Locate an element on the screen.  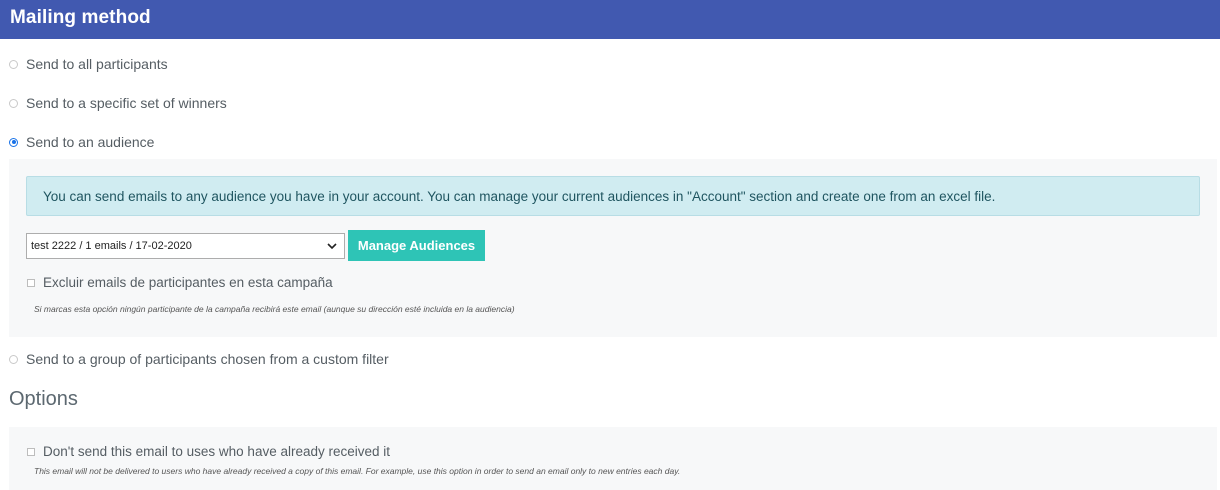
radio-button-checked is located at coordinates (13, 142).